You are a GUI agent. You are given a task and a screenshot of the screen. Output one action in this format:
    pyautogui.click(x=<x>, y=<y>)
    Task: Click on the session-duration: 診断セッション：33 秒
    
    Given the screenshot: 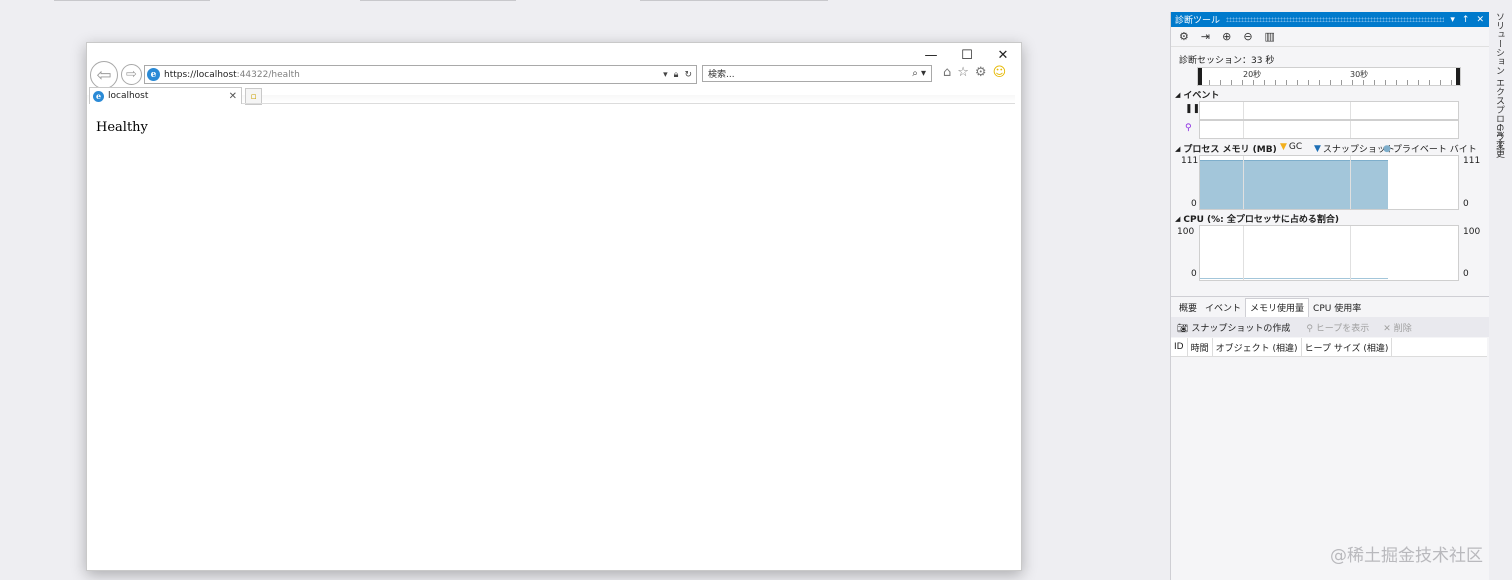 What is the action you would take?
    pyautogui.click(x=1227, y=61)
    